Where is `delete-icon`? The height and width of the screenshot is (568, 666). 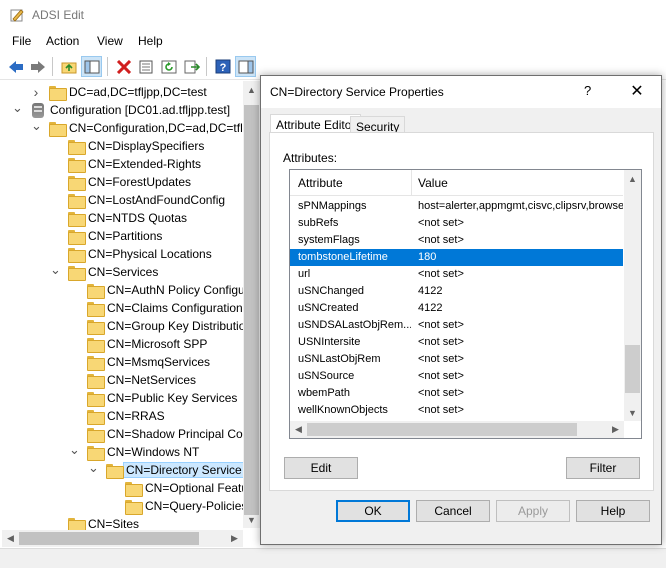
delete-icon is located at coordinates (123, 66).